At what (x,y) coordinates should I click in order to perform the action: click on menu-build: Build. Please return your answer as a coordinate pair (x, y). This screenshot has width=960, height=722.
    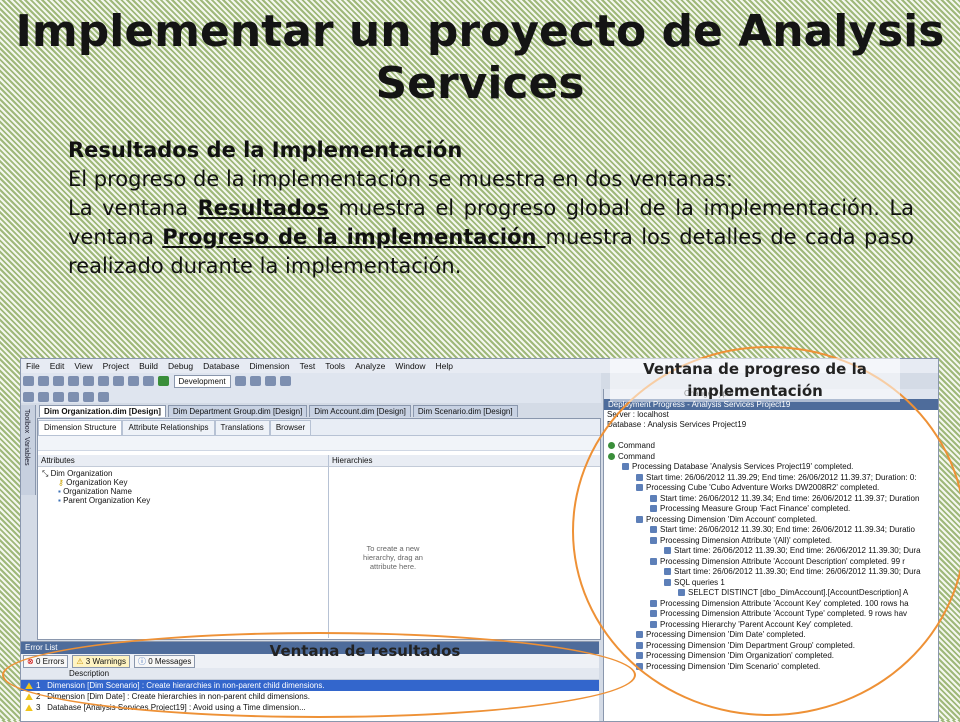
    Looking at the image, I should click on (148, 365).